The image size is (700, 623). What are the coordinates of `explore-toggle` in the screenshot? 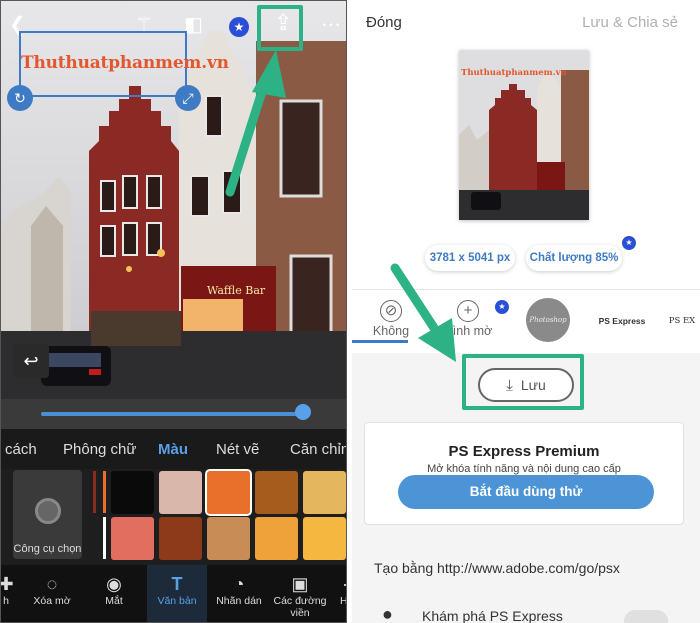 It's located at (646, 616).